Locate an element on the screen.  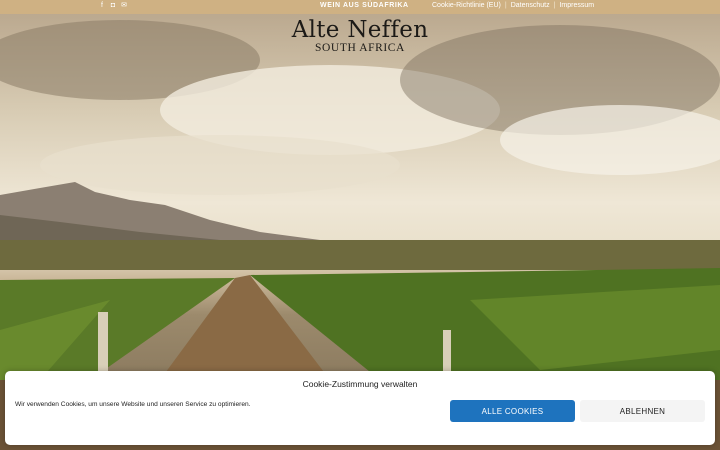
logo-subtitle: SOUTH AFRICA is located at coordinates (360, 48).